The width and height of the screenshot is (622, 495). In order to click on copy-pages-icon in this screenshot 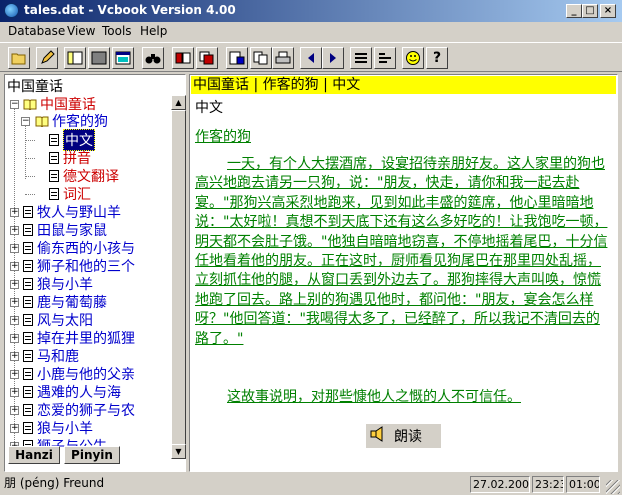, I will do `click(207, 58)`.